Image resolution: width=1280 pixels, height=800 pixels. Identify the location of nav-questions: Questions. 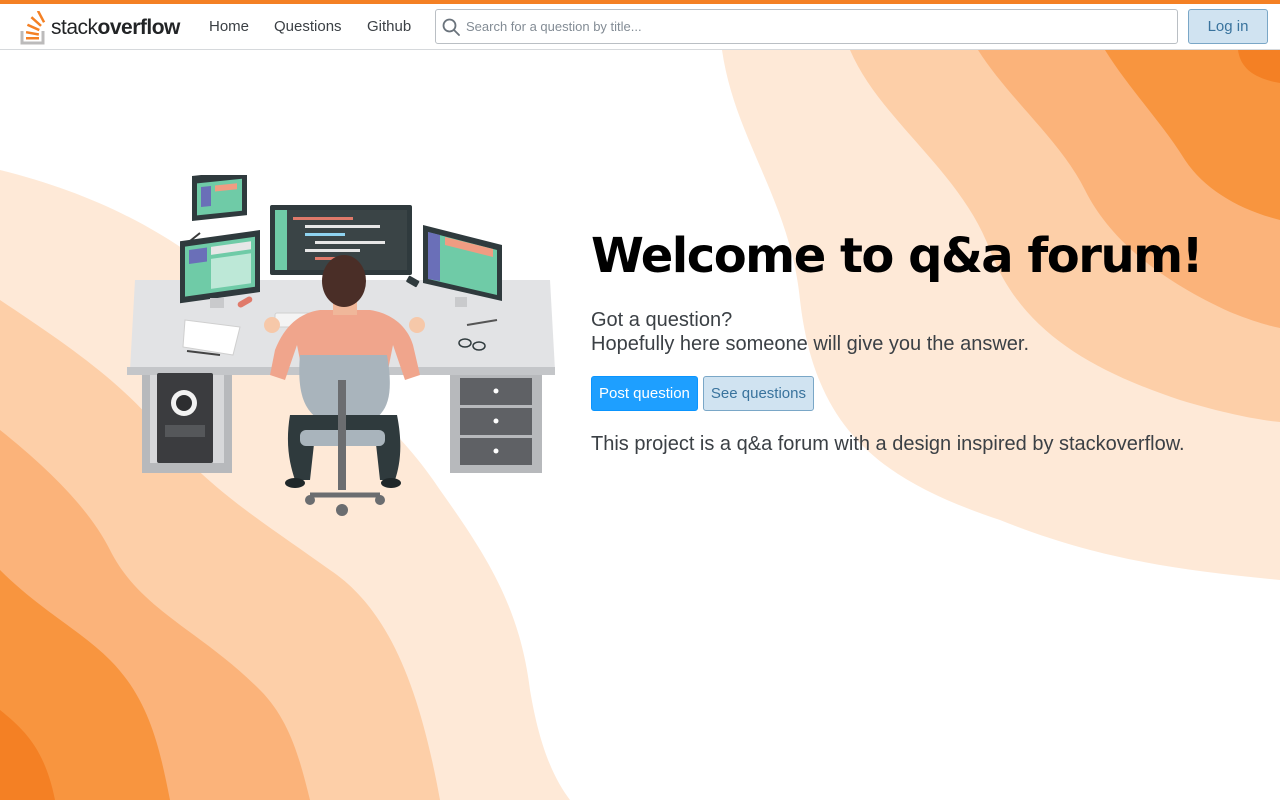
(308, 26).